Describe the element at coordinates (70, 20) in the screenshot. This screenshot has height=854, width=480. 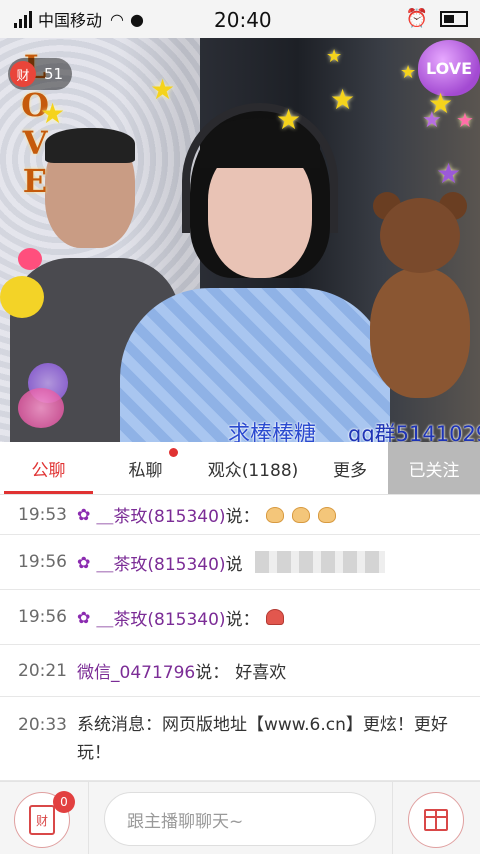
I see `carrier-name: 中国移动` at that location.